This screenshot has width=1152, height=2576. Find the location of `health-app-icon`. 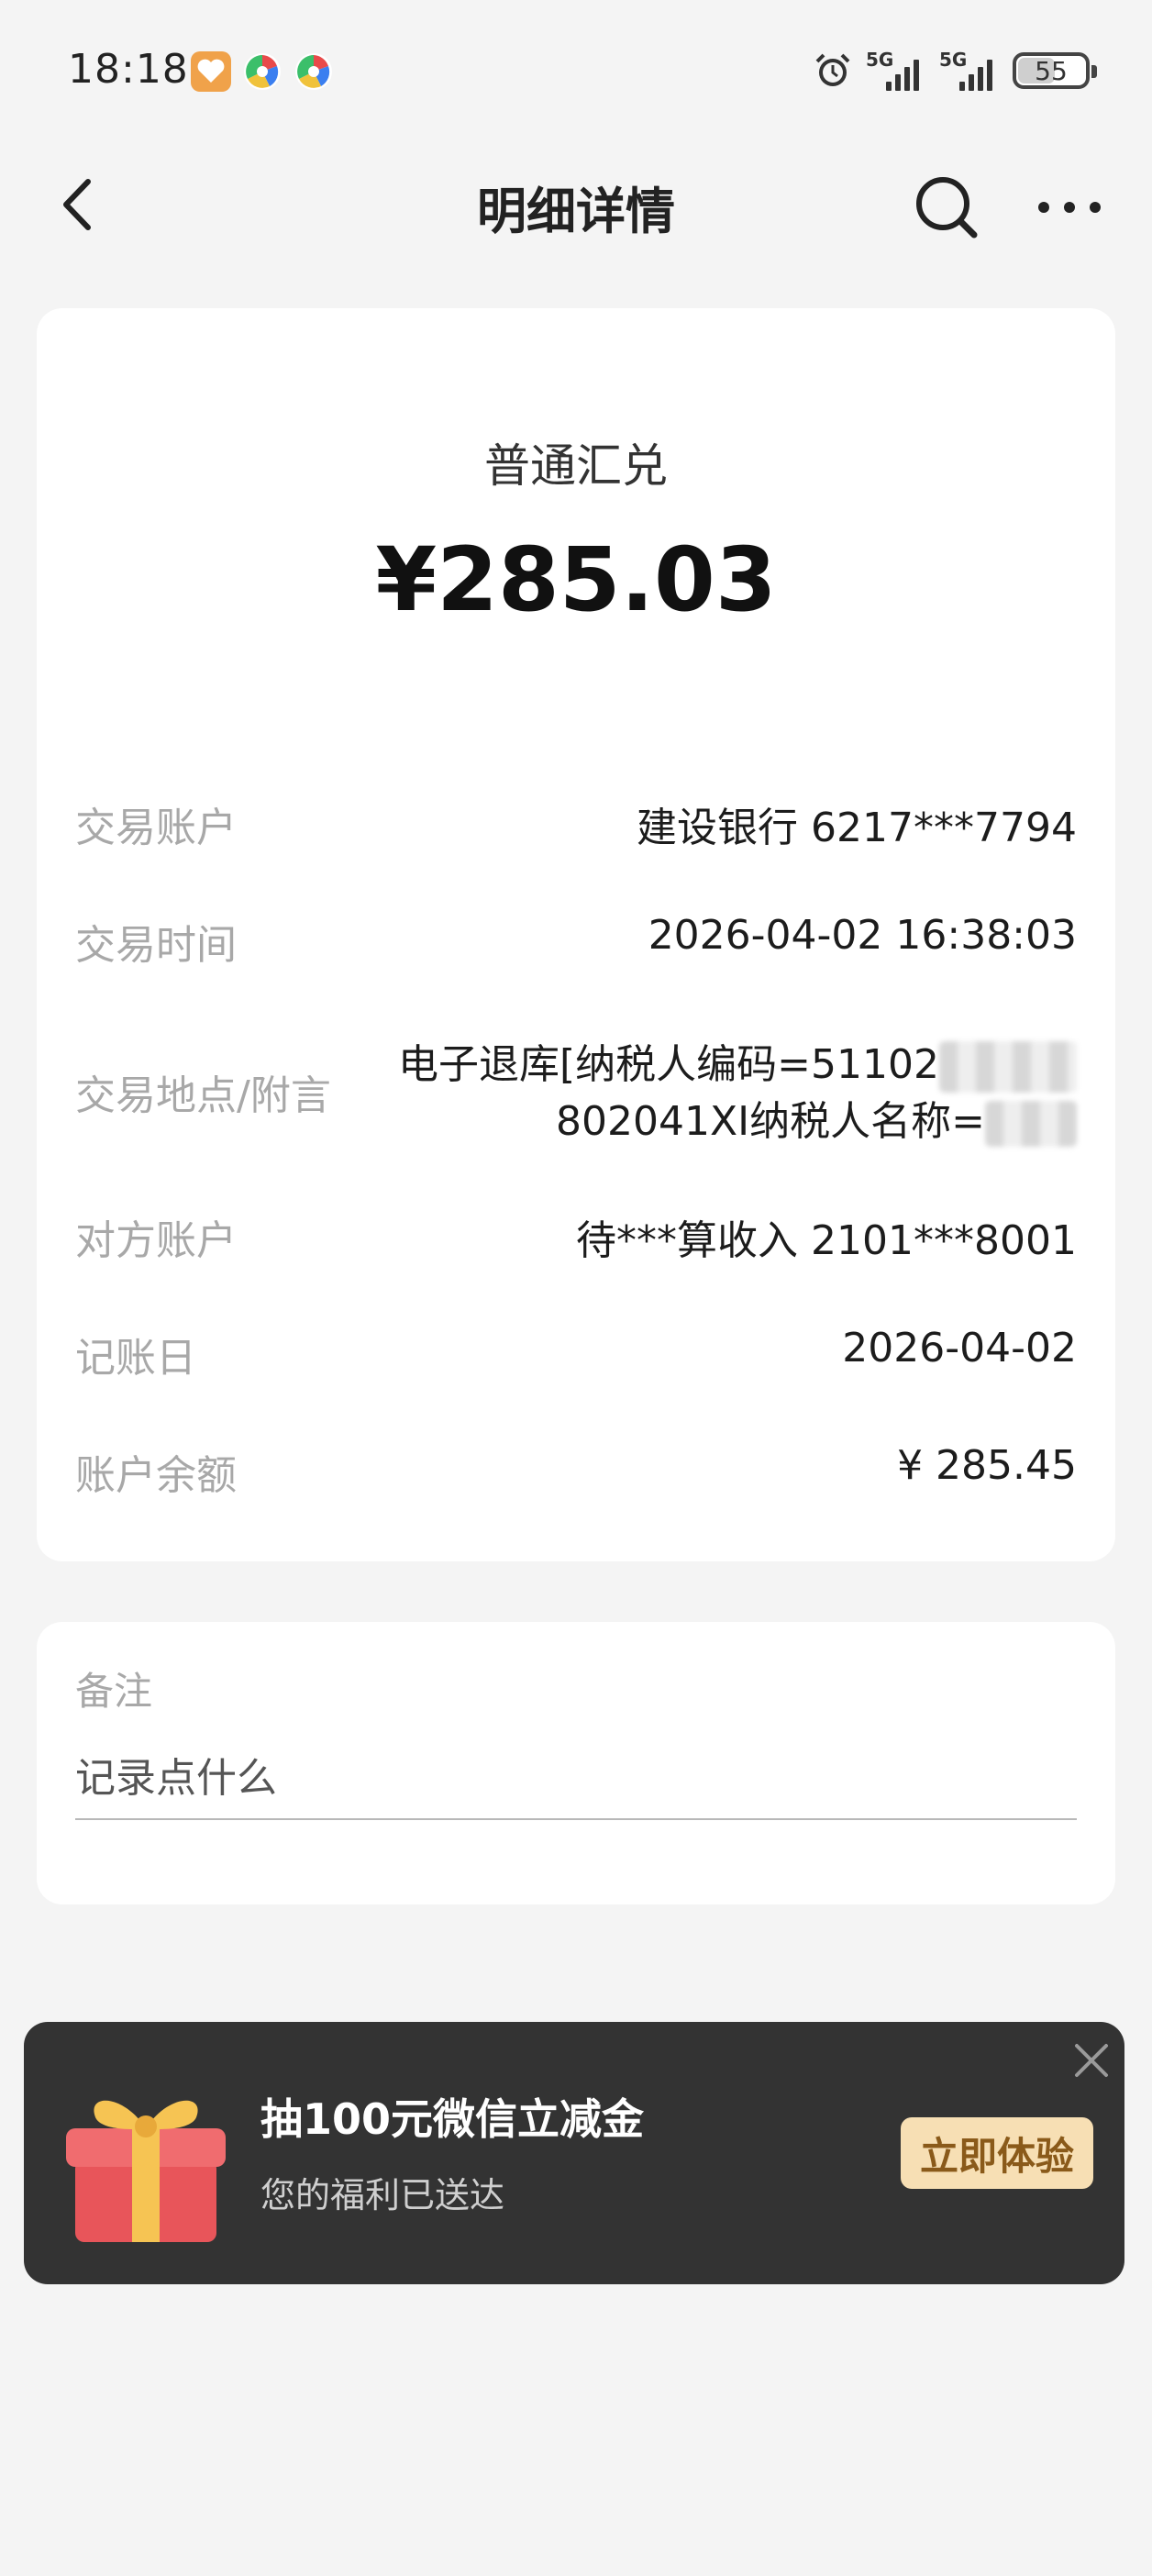

health-app-icon is located at coordinates (211, 71).